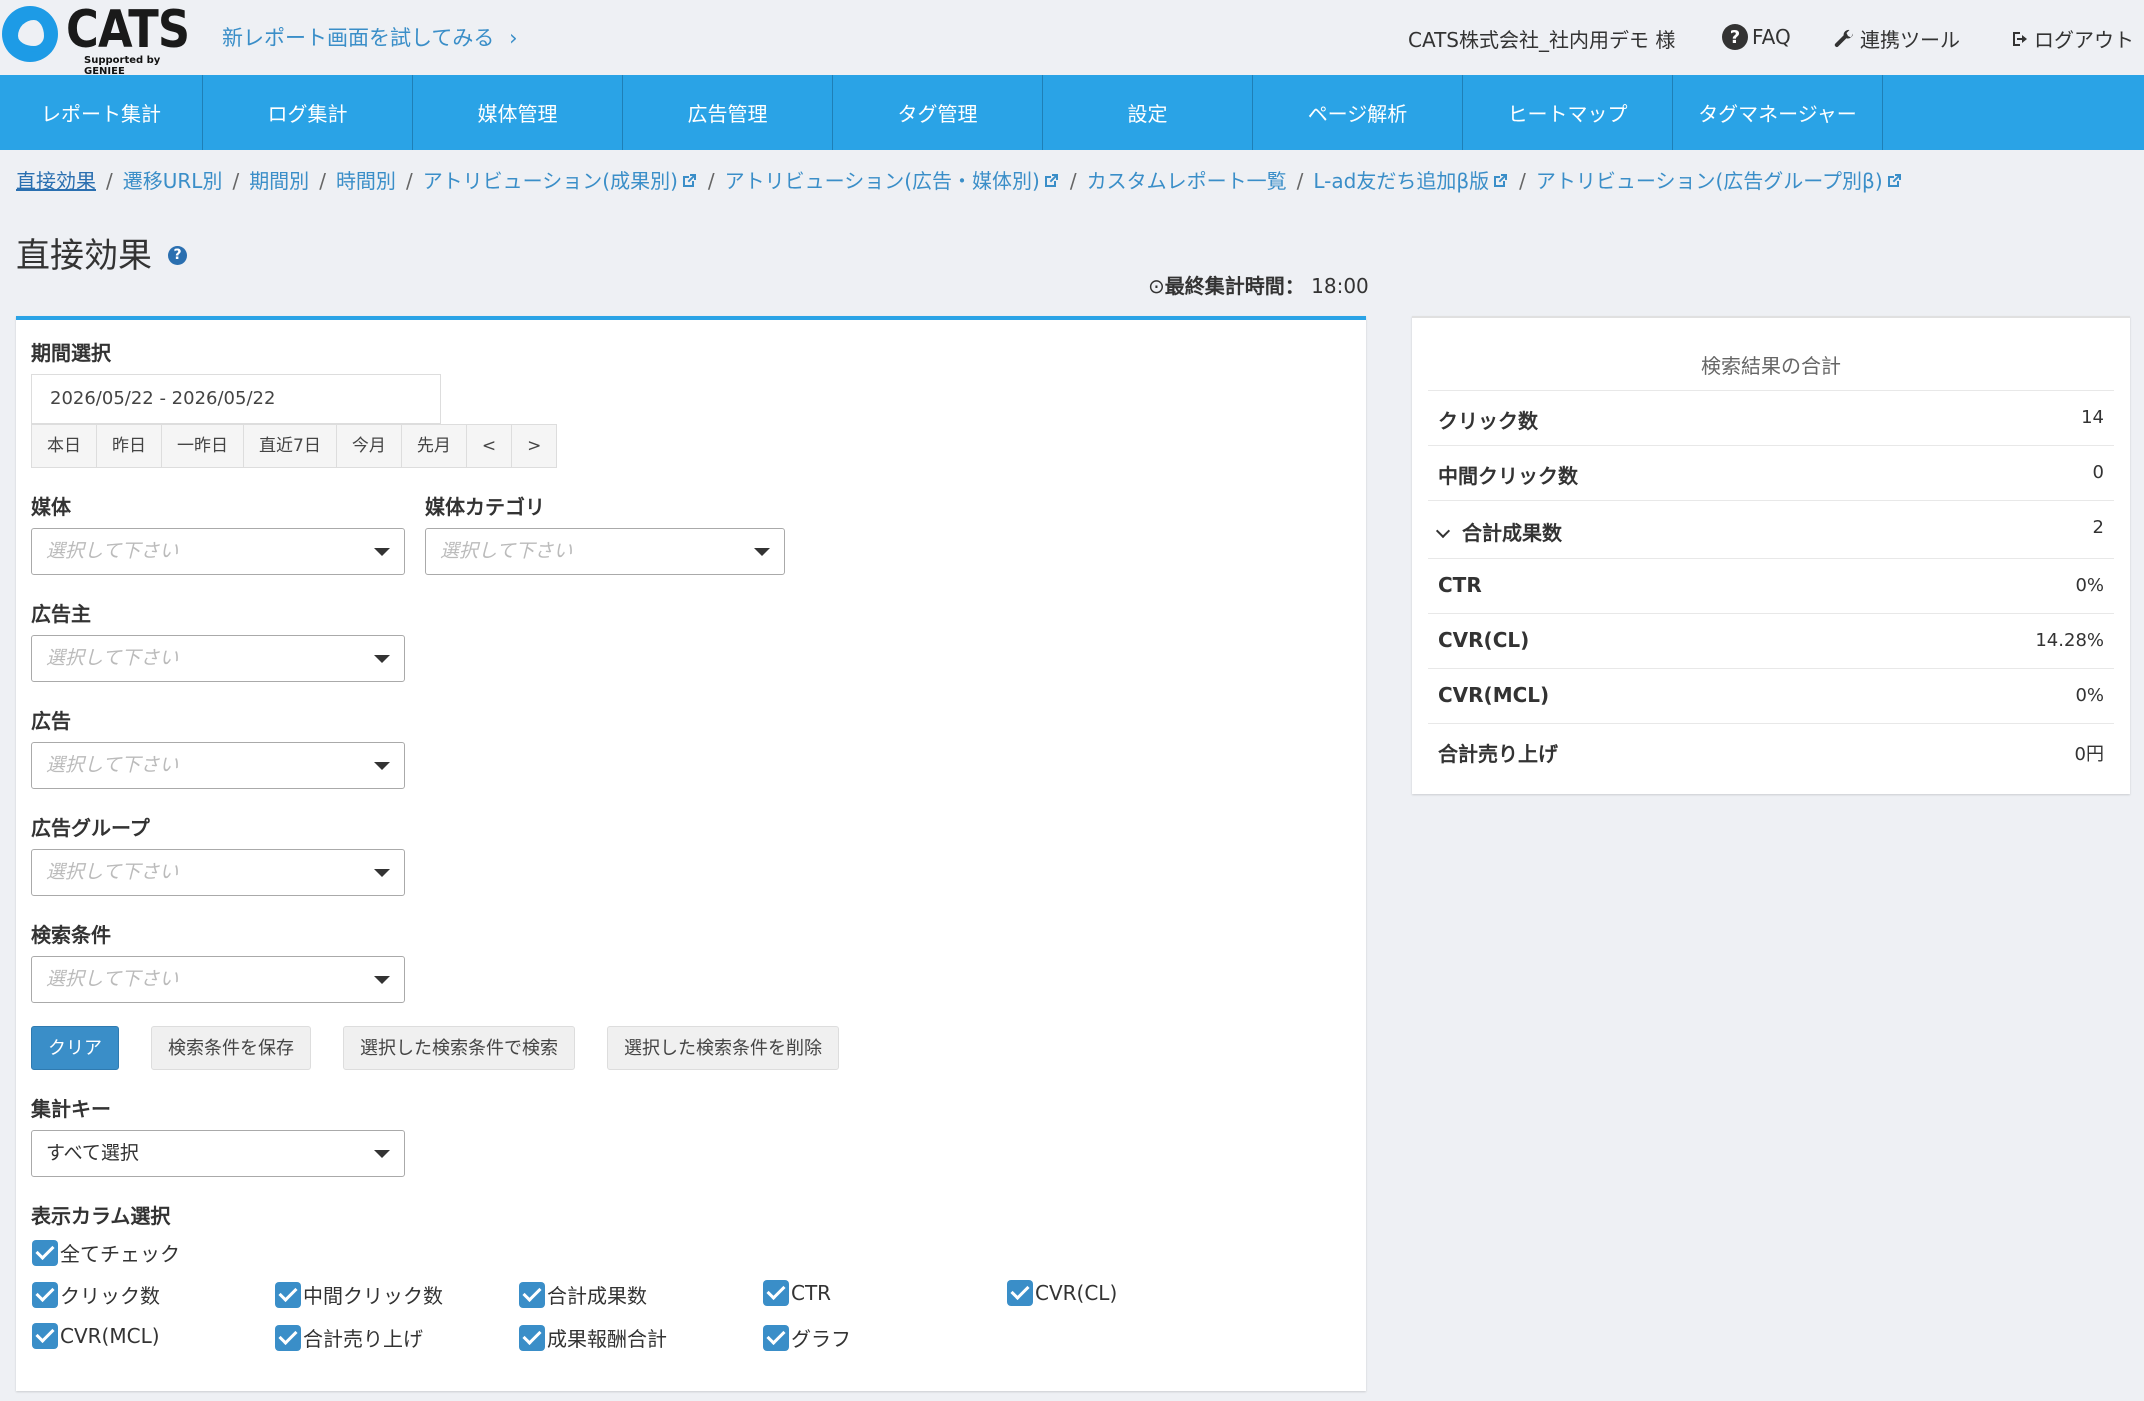 This screenshot has height=1401, width=2144. What do you see at coordinates (1460, 585) in the screenshot?
I see `summary-label: CTR` at bounding box center [1460, 585].